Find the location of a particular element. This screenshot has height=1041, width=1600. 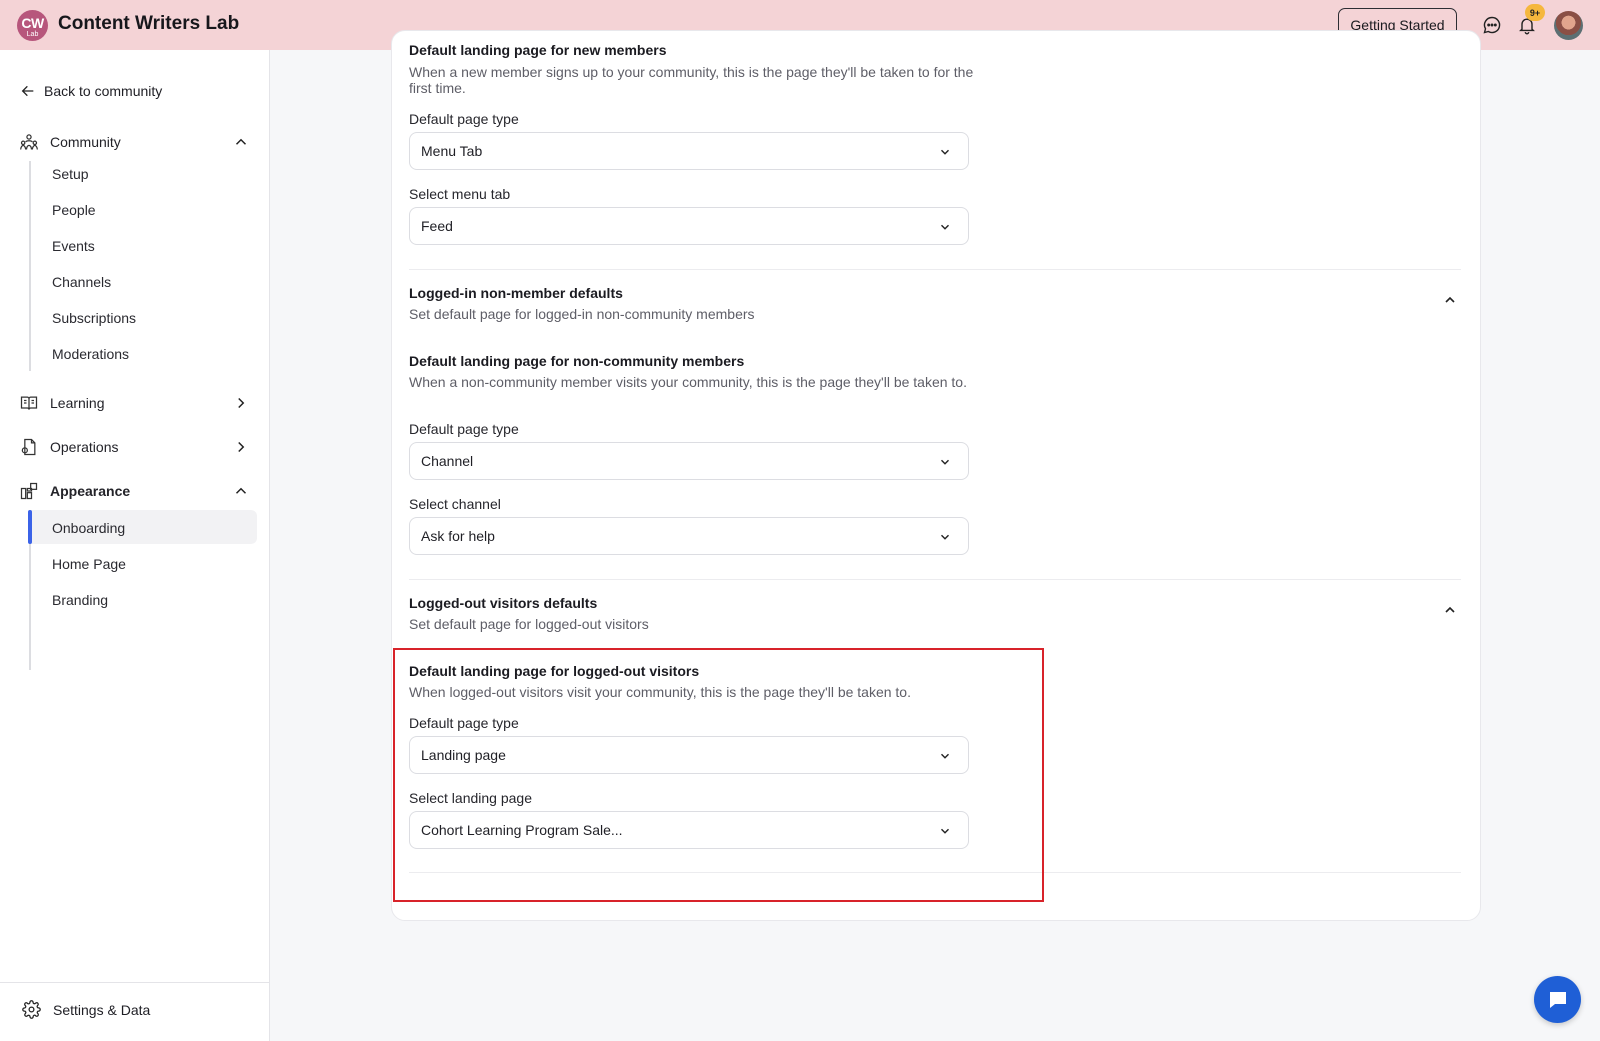

new-members-page-type-label: Default page type is located at coordinates (464, 119).